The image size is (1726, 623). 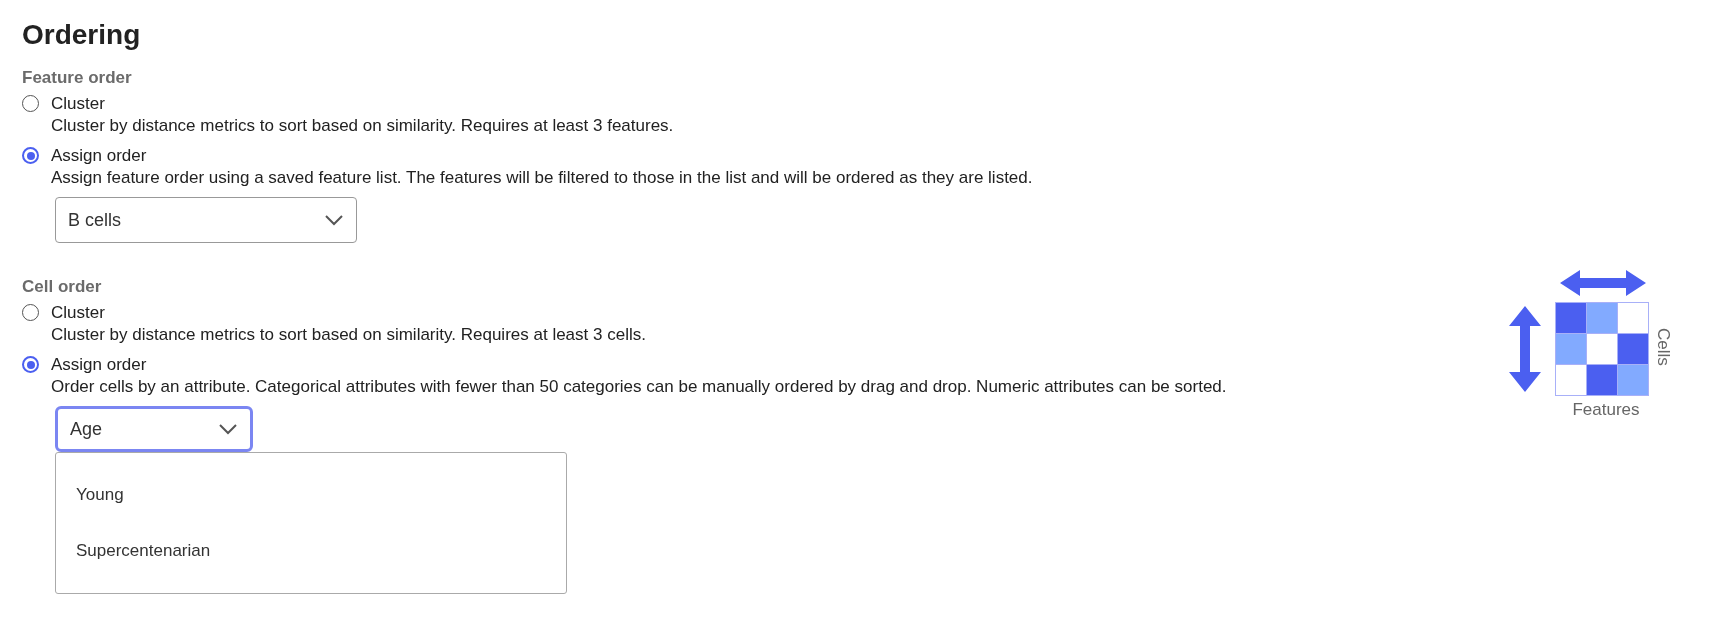 What do you see at coordinates (542, 178) in the screenshot?
I see `option-description: Assign feature order using a saved feature list. The features will be filtered to those in the list and will be ordered as they are listed.` at bounding box center [542, 178].